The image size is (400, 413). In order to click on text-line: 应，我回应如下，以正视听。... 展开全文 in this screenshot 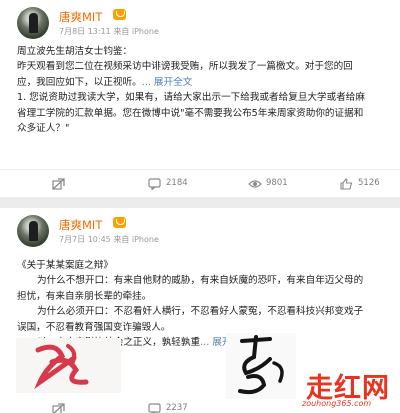, I will do `click(105, 82)`.